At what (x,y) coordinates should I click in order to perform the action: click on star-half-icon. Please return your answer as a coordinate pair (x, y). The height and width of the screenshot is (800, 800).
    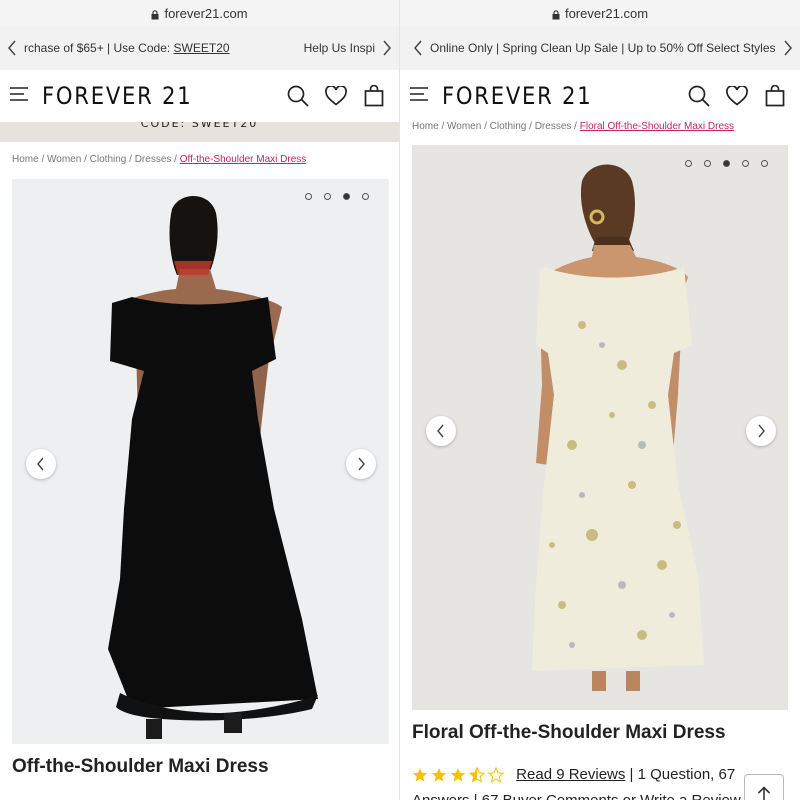
    Looking at the image, I should click on (477, 775).